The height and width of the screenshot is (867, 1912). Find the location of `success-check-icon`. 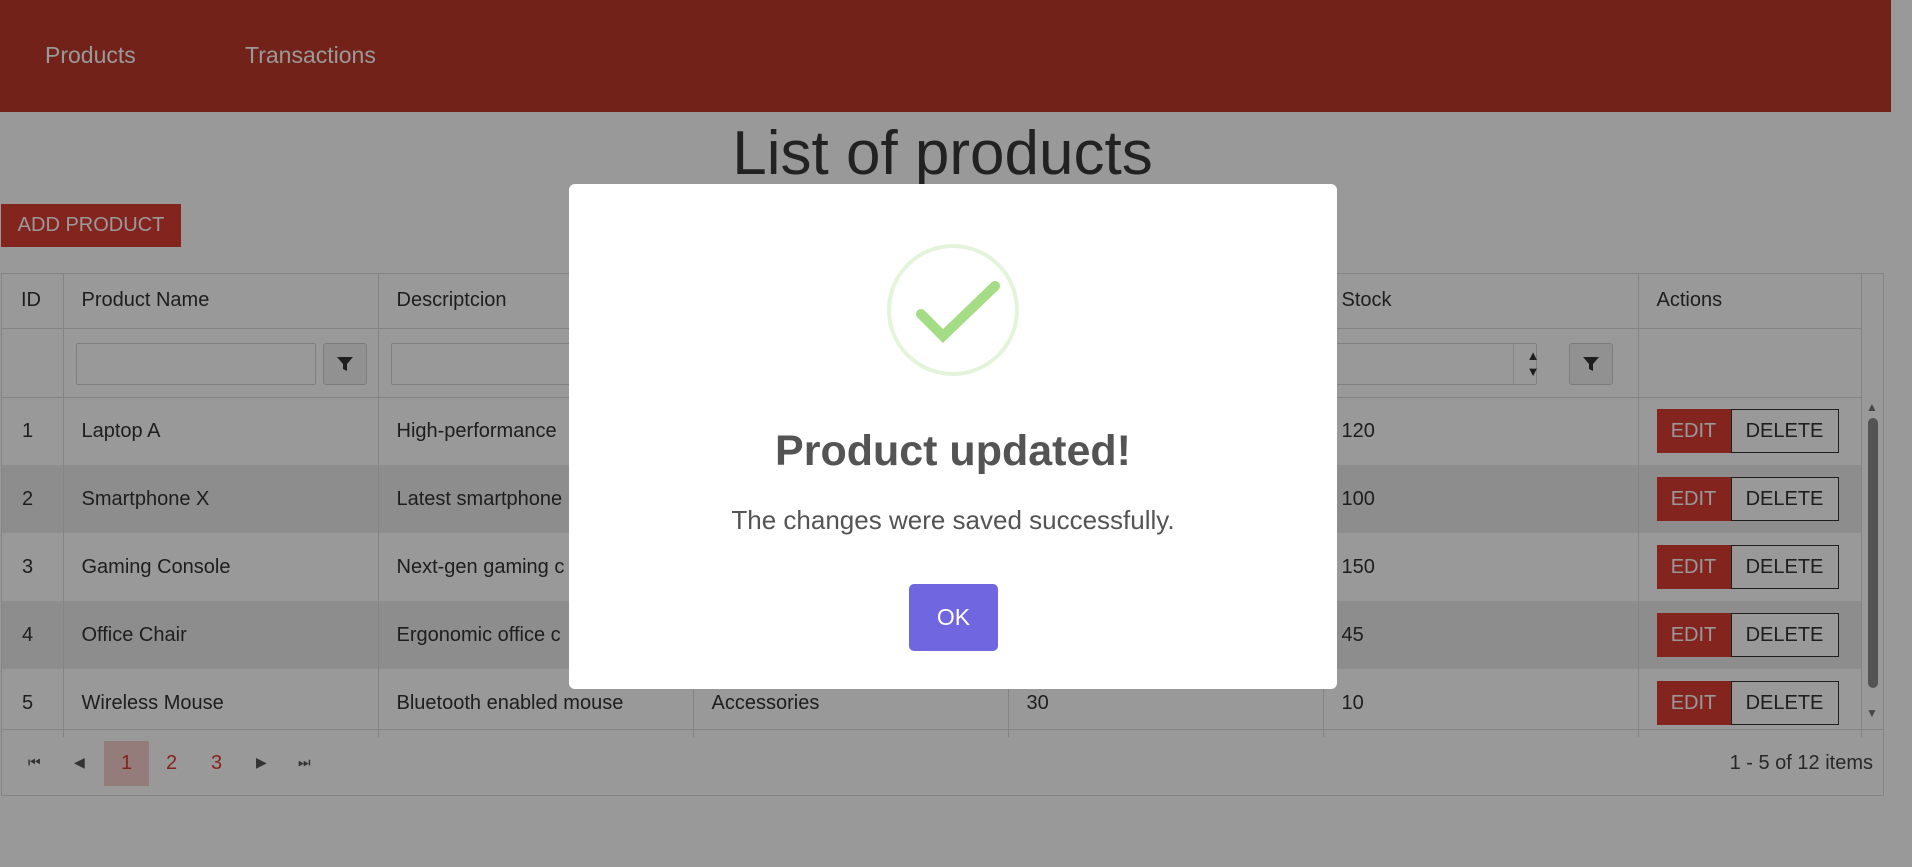

success-check-icon is located at coordinates (953, 310).